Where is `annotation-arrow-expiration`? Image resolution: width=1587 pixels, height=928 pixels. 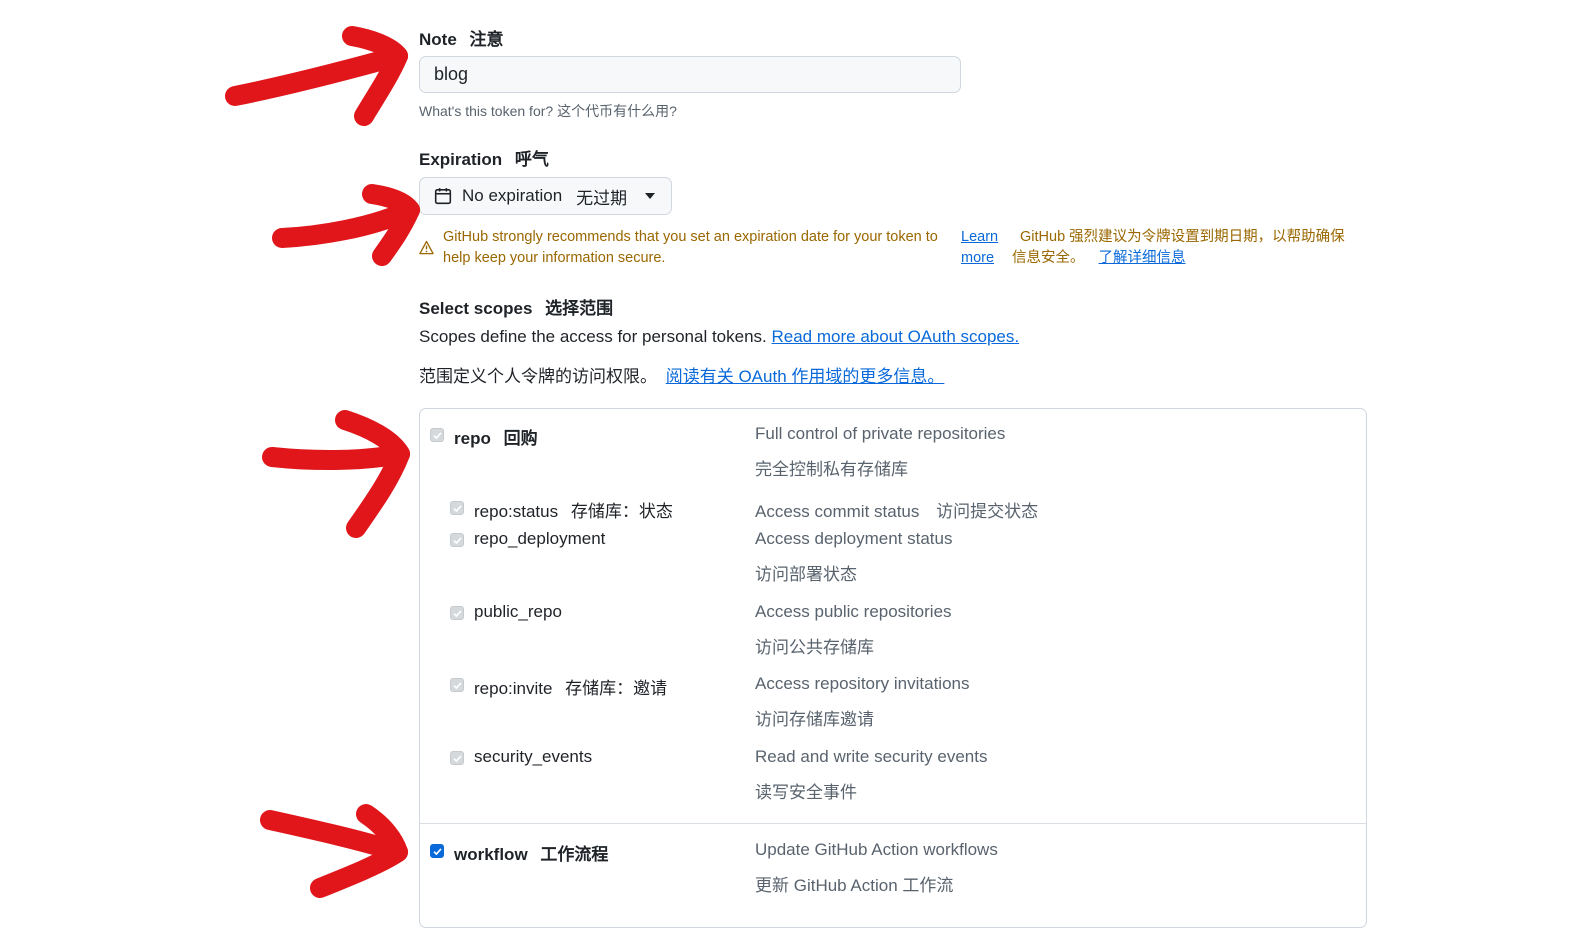 annotation-arrow-expiration is located at coordinates (346, 225).